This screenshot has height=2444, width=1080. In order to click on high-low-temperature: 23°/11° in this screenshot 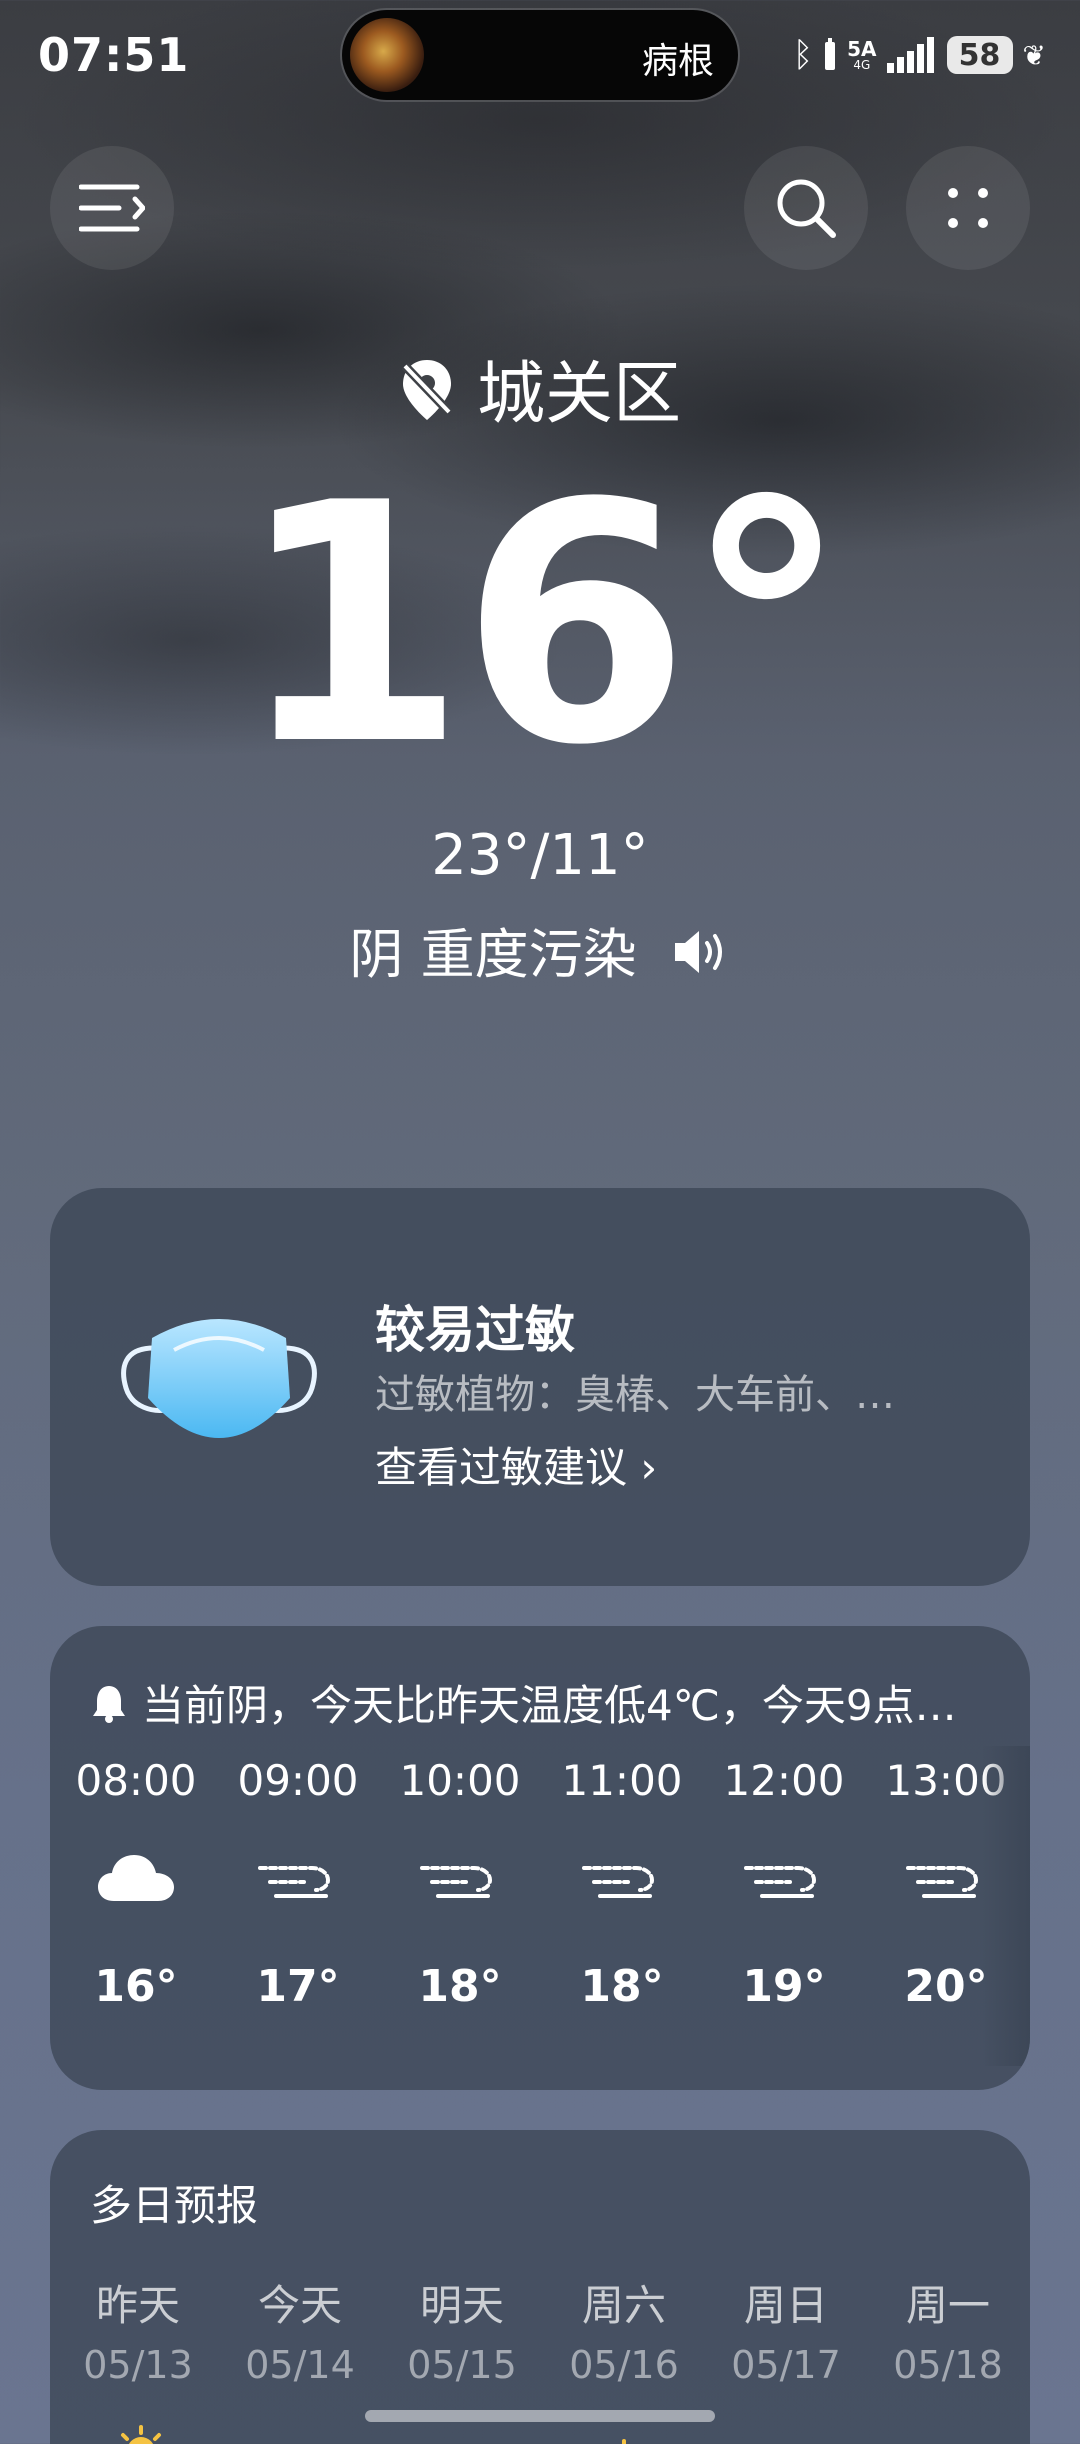, I will do `click(540, 855)`.